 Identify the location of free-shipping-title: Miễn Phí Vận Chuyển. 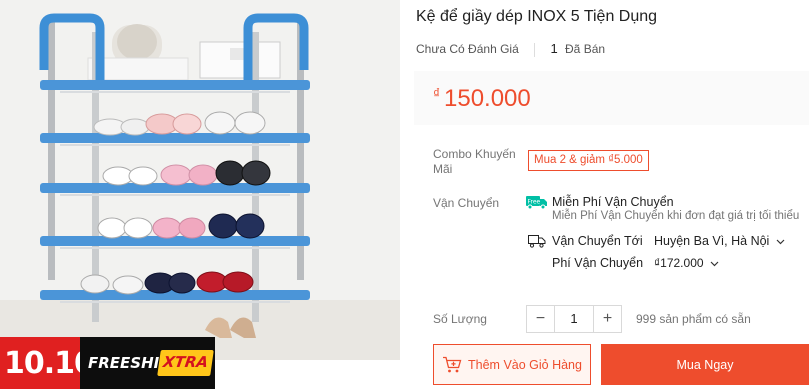
(613, 202).